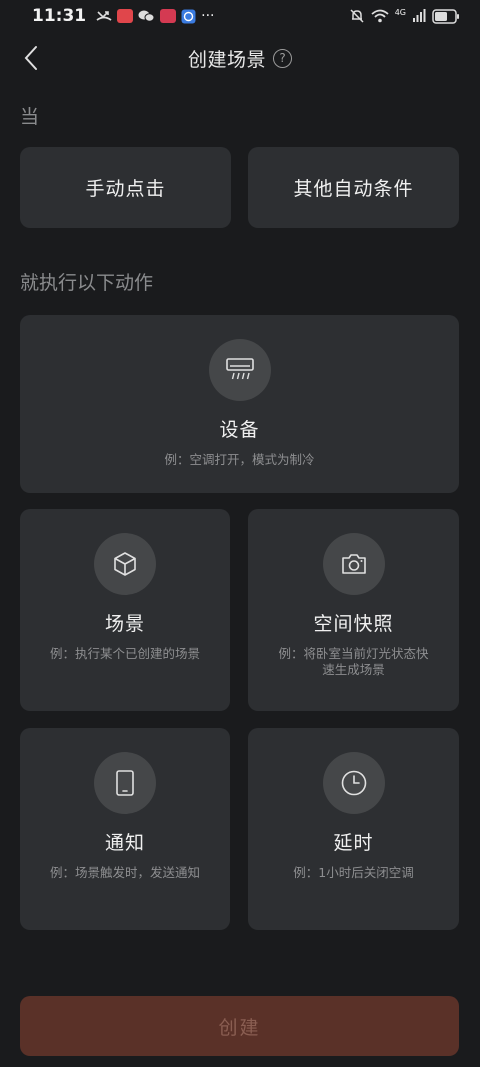  What do you see at coordinates (125, 829) in the screenshot?
I see `action-notification-card: 通知 例：场景触发时，发送通知` at bounding box center [125, 829].